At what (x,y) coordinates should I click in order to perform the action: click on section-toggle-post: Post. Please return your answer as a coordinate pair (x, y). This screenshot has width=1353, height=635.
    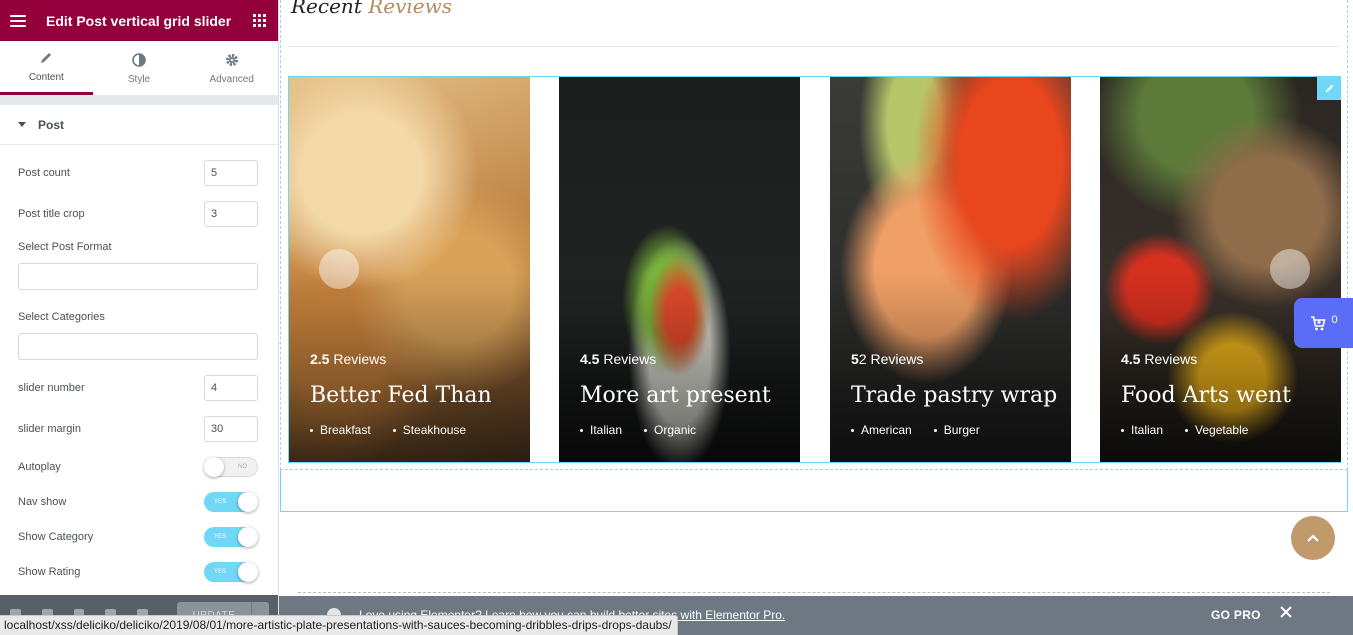
    Looking at the image, I should click on (139, 125).